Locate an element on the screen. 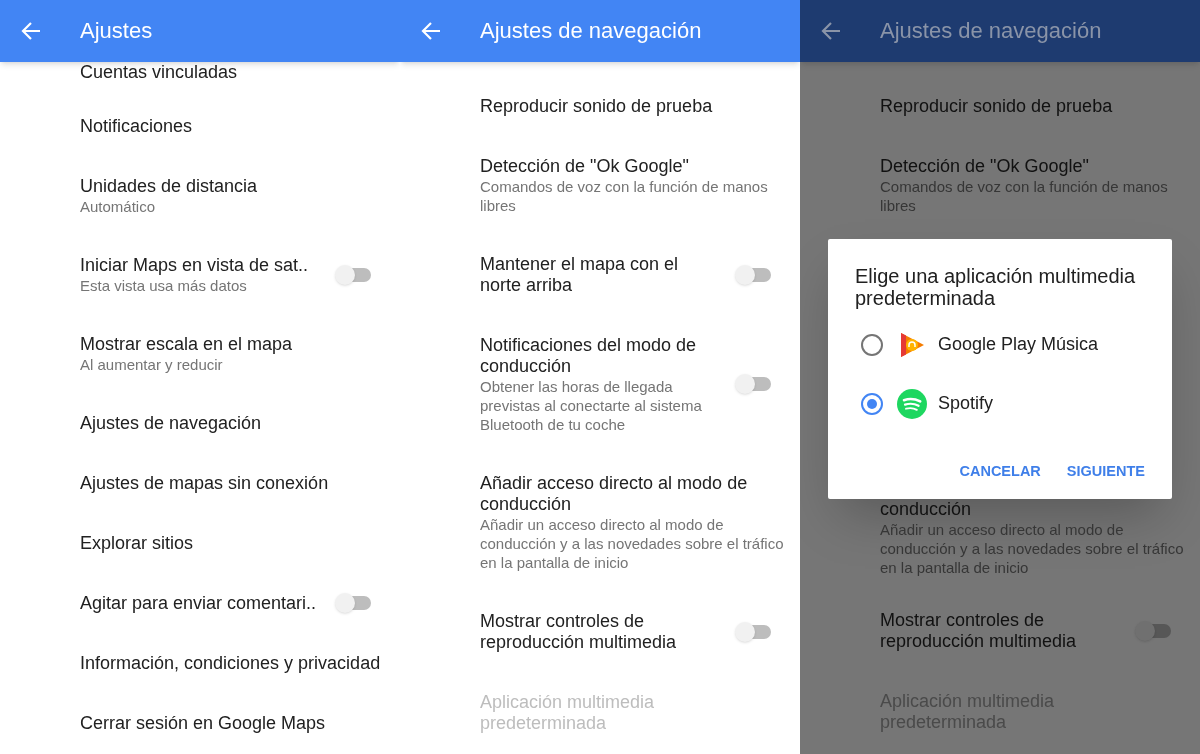  settings-item: Mostrar escala en el mapa is located at coordinates (232, 344).